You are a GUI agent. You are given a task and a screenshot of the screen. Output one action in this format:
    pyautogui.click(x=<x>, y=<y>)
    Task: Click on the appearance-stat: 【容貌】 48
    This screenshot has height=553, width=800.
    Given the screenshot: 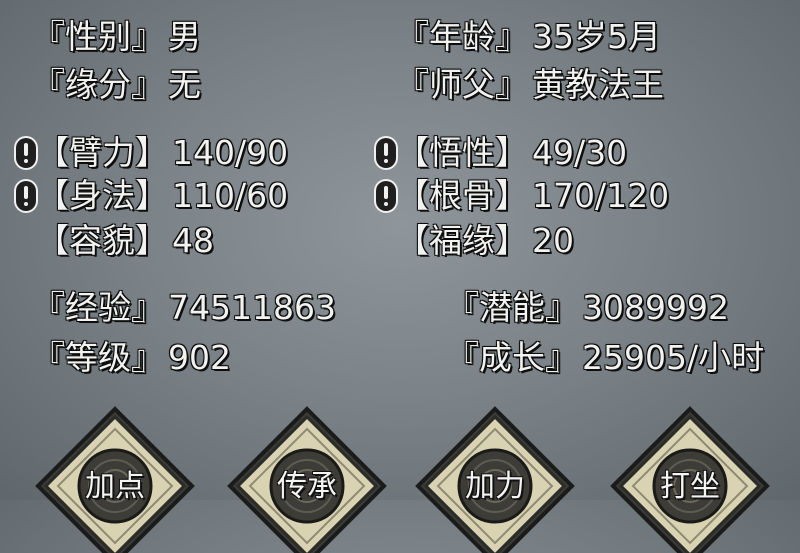 What is the action you would take?
    pyautogui.click(x=125, y=241)
    